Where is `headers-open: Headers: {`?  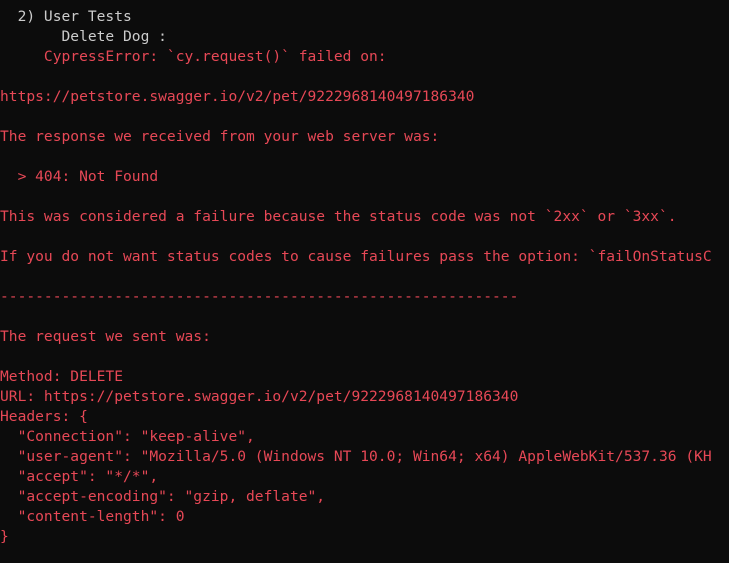
headers-open: Headers: { is located at coordinates (44, 416).